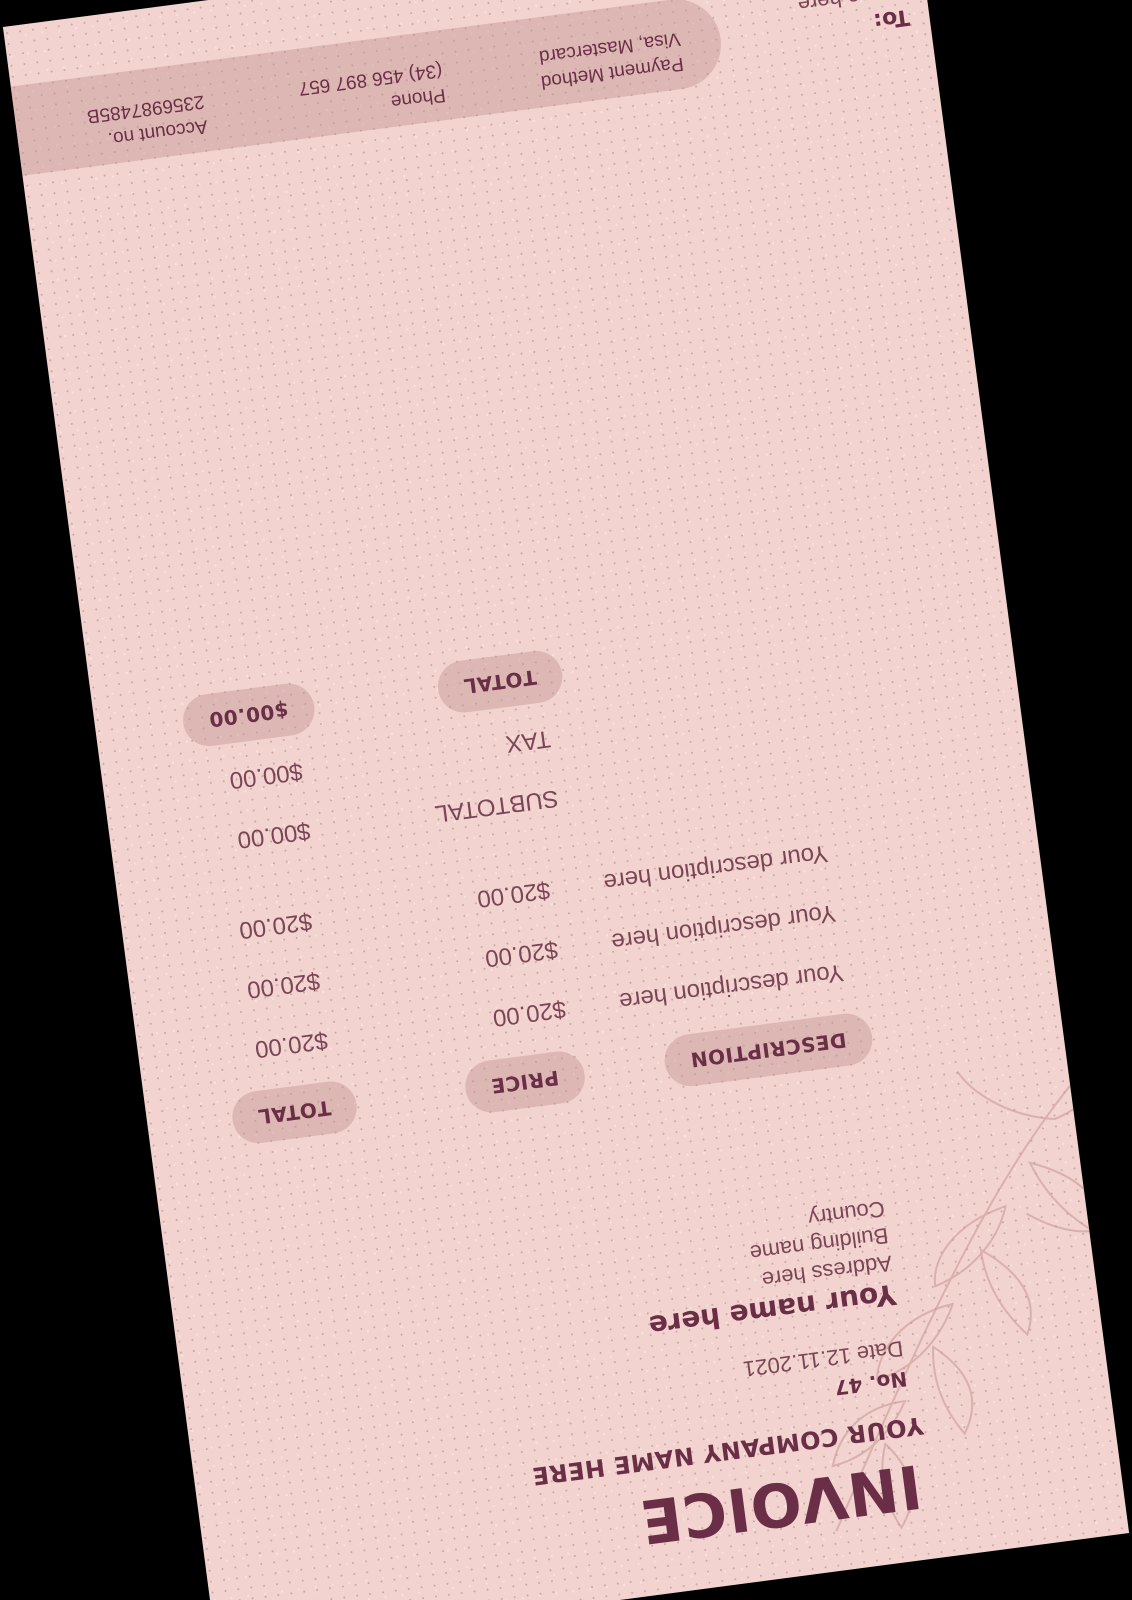 The image size is (1132, 1600). Describe the element at coordinates (361, 756) in the screenshot. I see `summary-block: SUBTOTAL $00.00 TAX $00.00 TOTAL $00.00` at that location.